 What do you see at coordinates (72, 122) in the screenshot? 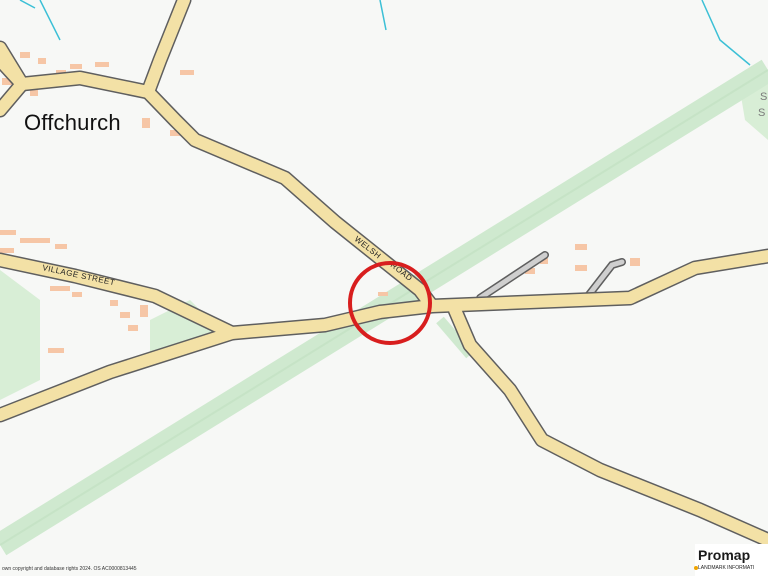
I see `place-label-offchurch: Offchurch` at bounding box center [72, 122].